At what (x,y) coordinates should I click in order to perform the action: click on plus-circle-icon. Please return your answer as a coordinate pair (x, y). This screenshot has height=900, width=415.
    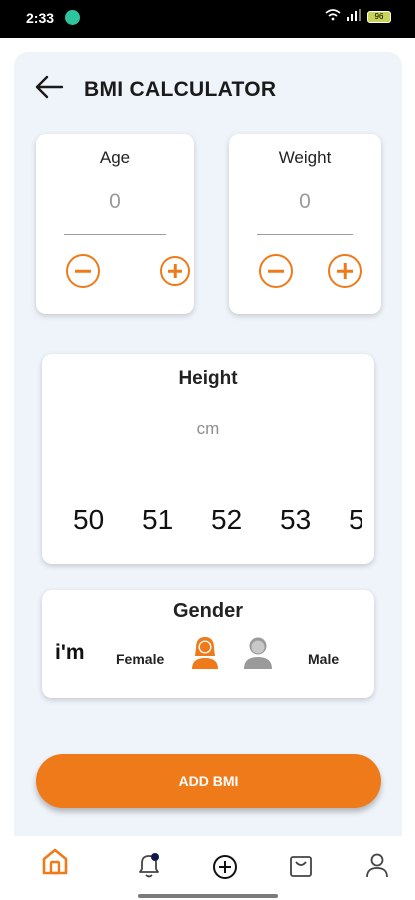
    Looking at the image, I should click on (225, 867).